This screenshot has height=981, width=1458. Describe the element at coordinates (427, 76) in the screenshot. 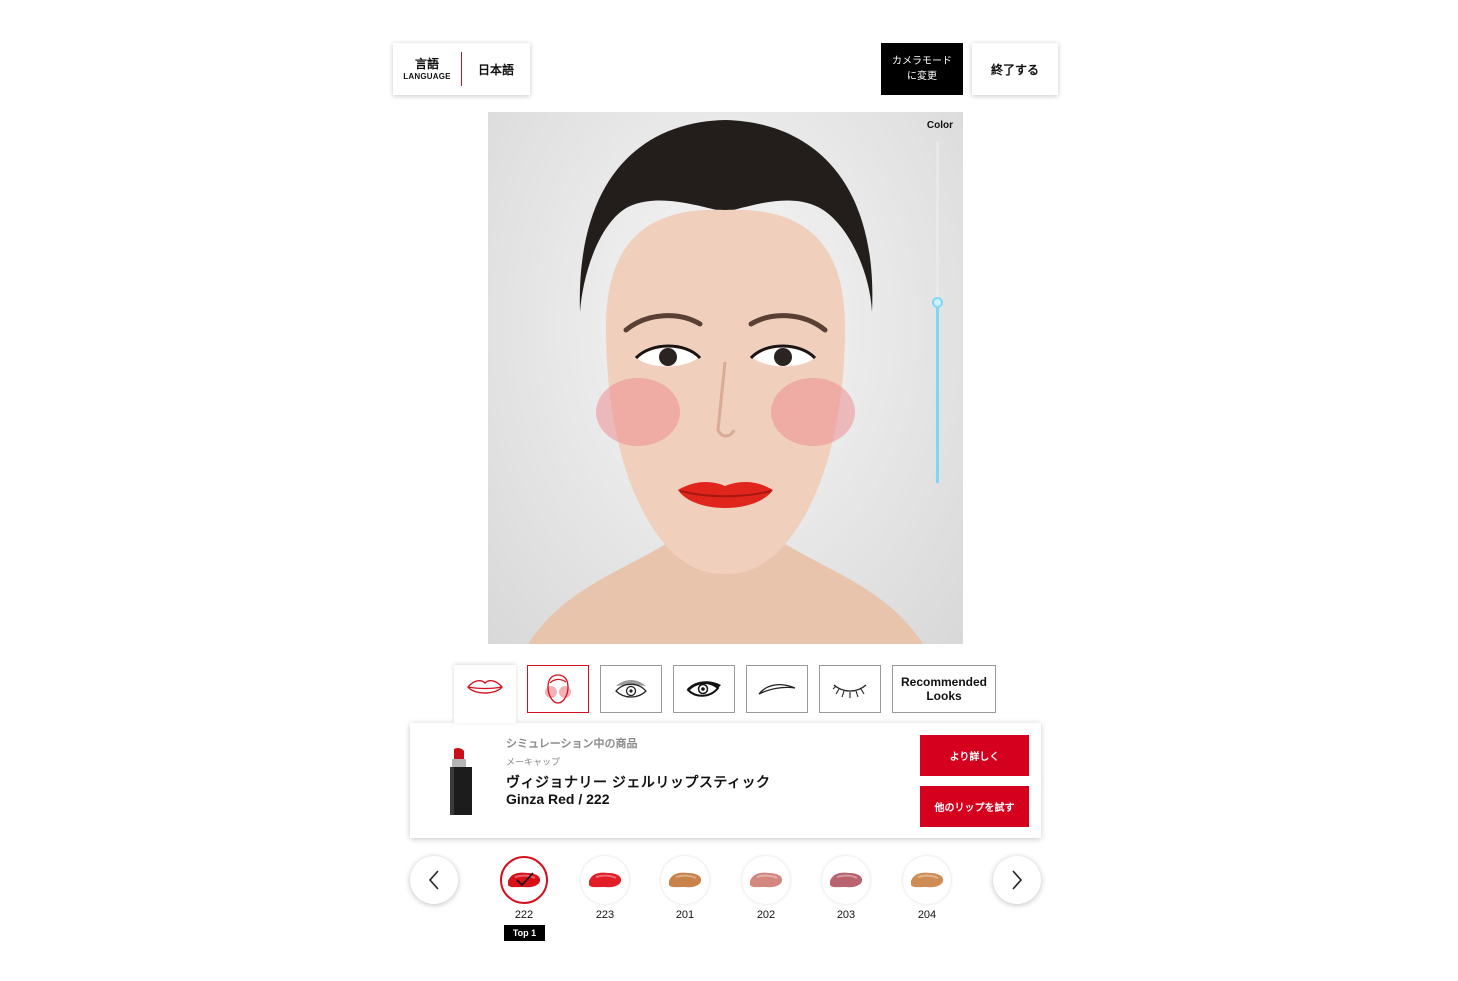

I see `language-sub-label: LANGUAGE` at that location.